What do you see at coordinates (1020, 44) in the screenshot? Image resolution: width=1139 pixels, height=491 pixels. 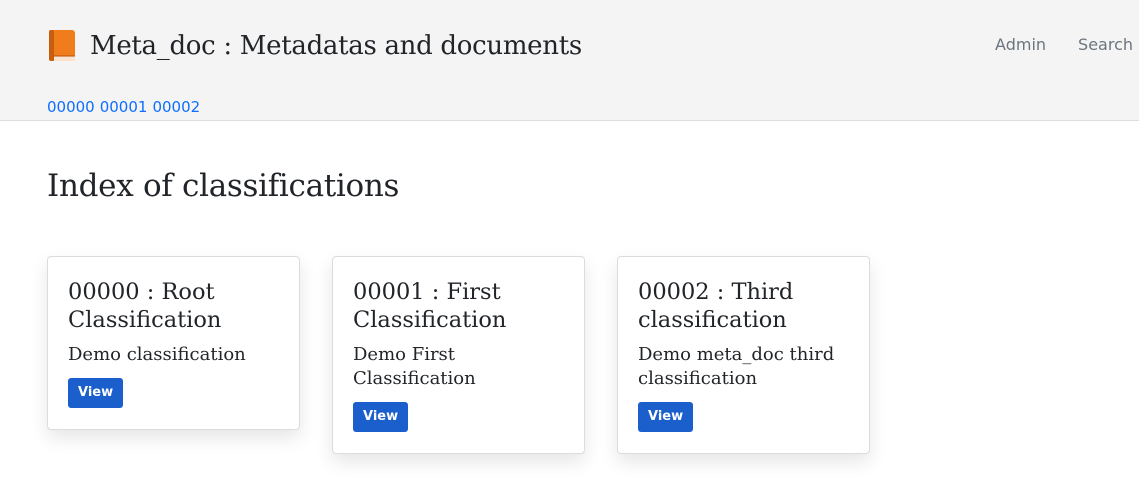 I see `nav-admin-link: Admin` at bounding box center [1020, 44].